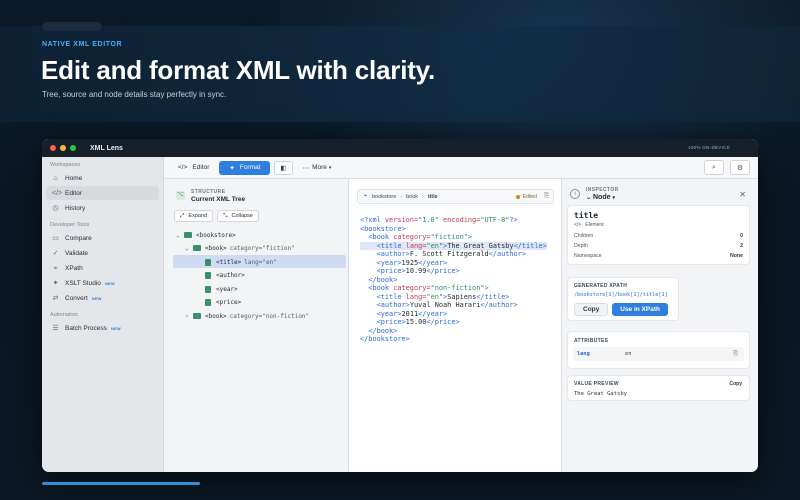  I want to click on sidebar-item-validate: ✓ Validate, so click(102, 253).